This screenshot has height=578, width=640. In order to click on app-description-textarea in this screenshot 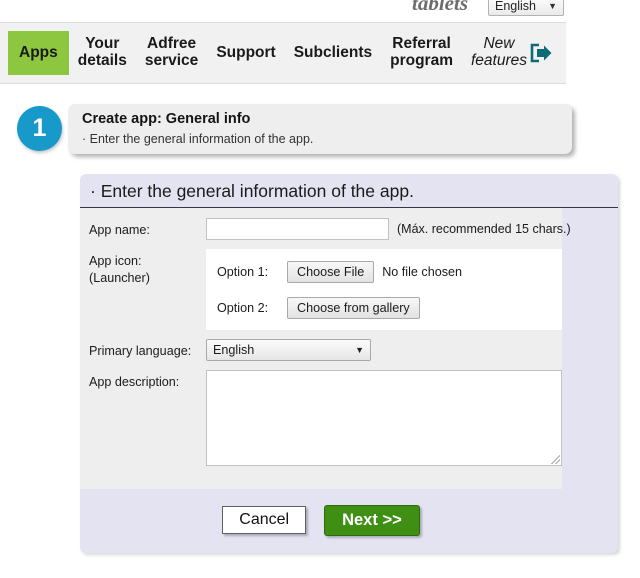, I will do `click(386, 420)`.